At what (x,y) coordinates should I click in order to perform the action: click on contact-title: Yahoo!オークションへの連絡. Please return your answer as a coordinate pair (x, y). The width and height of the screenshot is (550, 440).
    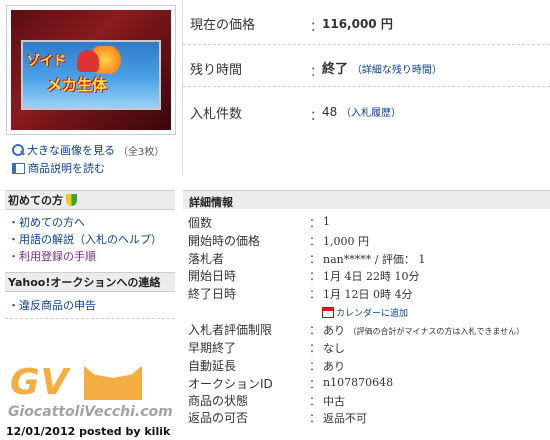
    Looking at the image, I should click on (84, 282).